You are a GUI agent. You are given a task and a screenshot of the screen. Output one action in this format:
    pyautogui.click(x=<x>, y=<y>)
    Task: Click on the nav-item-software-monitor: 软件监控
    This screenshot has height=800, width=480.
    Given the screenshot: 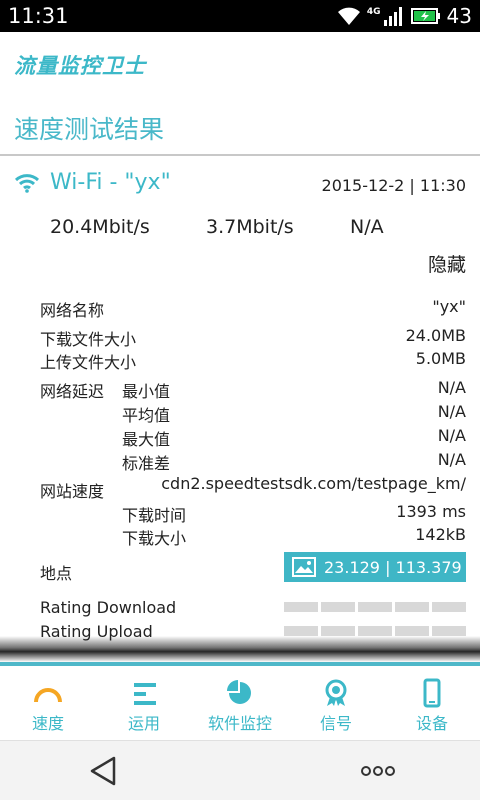 What is the action you would take?
    pyautogui.click(x=240, y=703)
    